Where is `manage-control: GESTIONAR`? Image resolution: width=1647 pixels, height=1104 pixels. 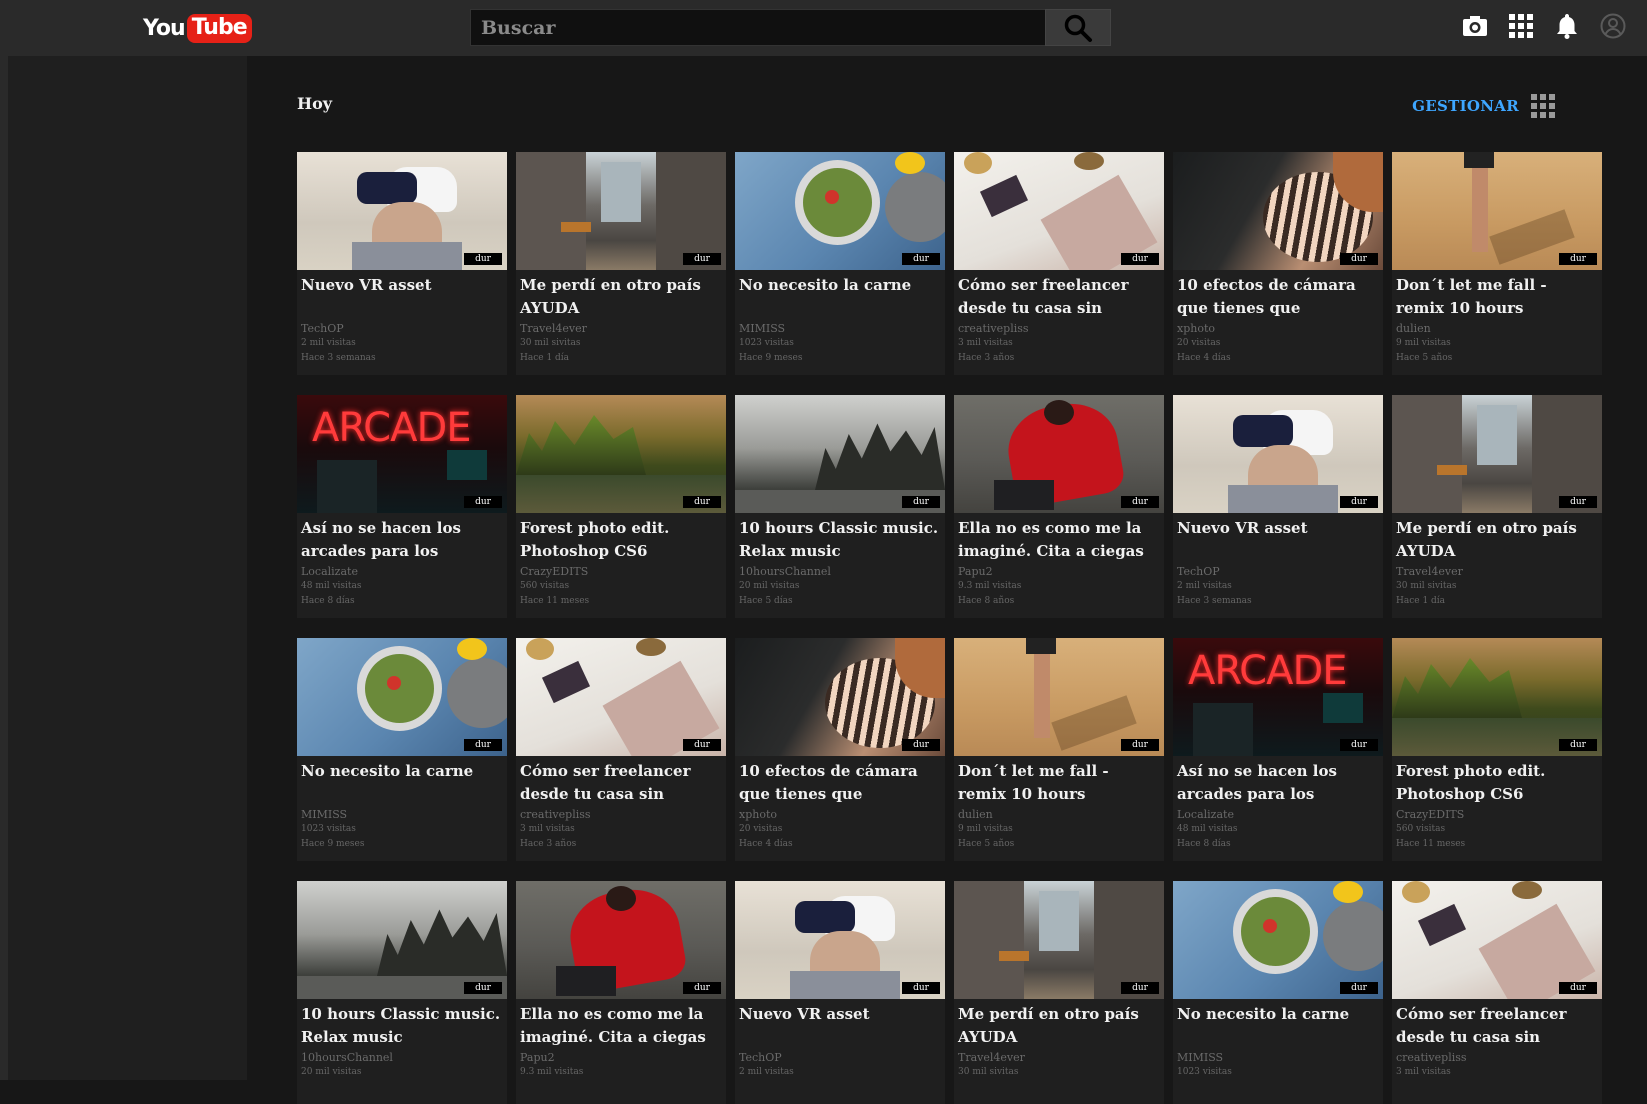 manage-control: GESTIONAR is located at coordinates (1483, 106).